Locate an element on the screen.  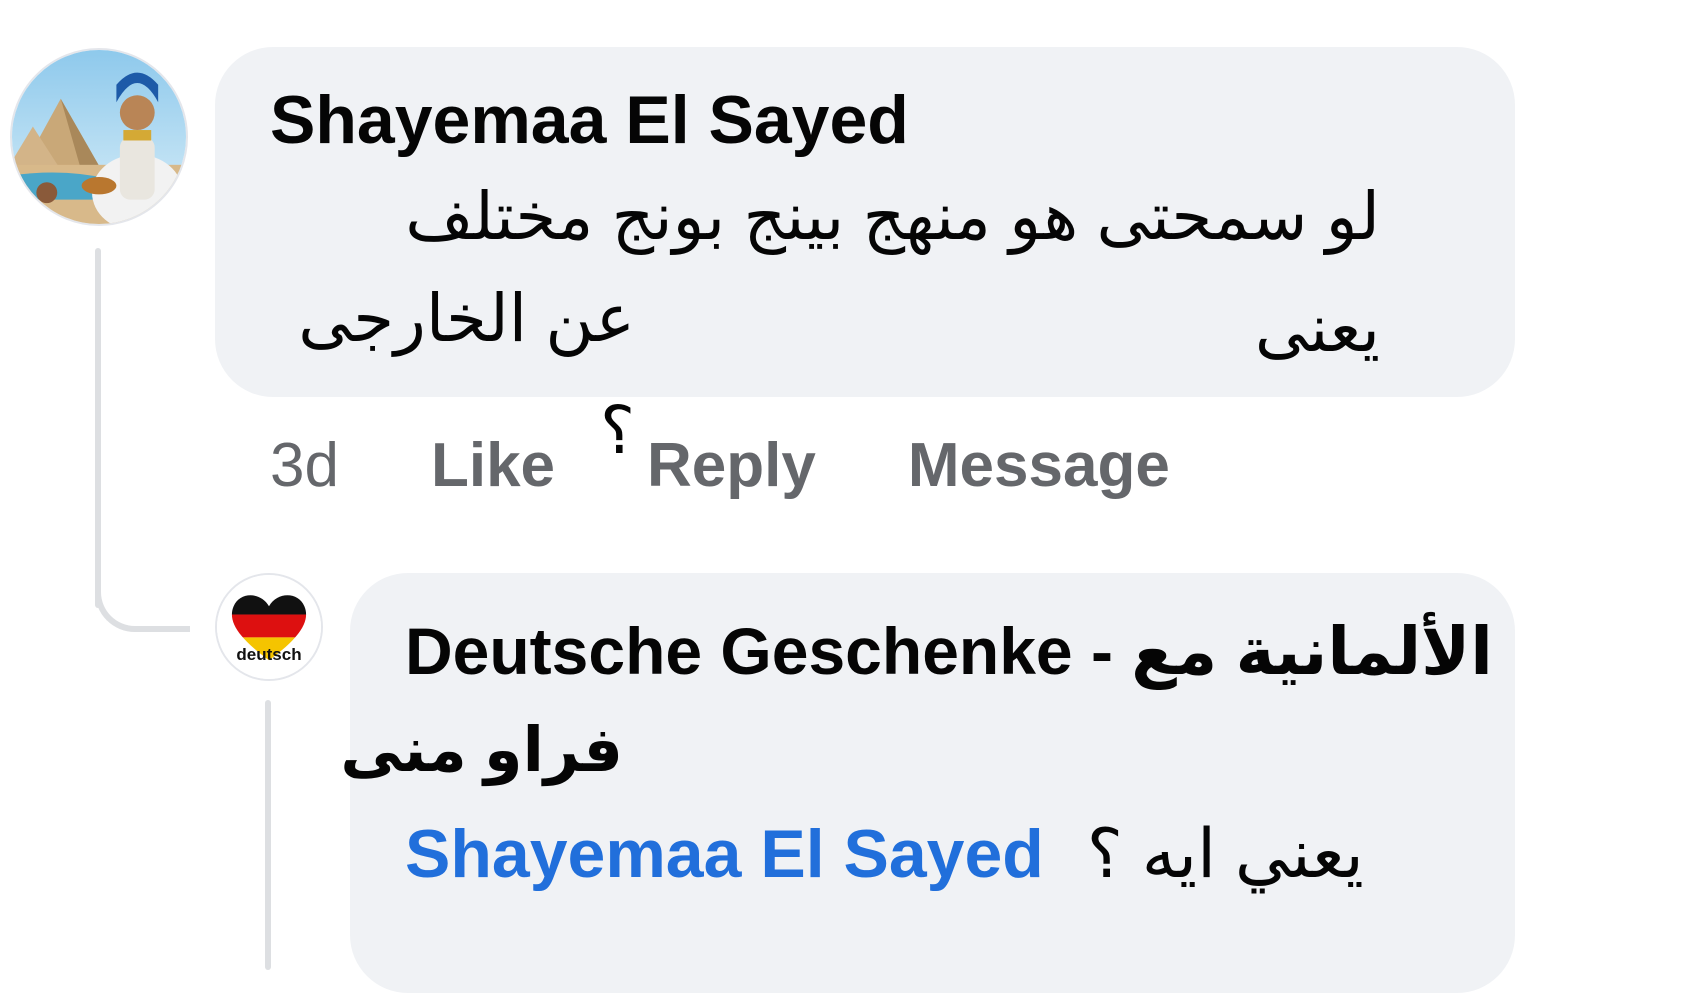
avatar-deutsche-geschenke: deutsch is located at coordinates (269, 627).